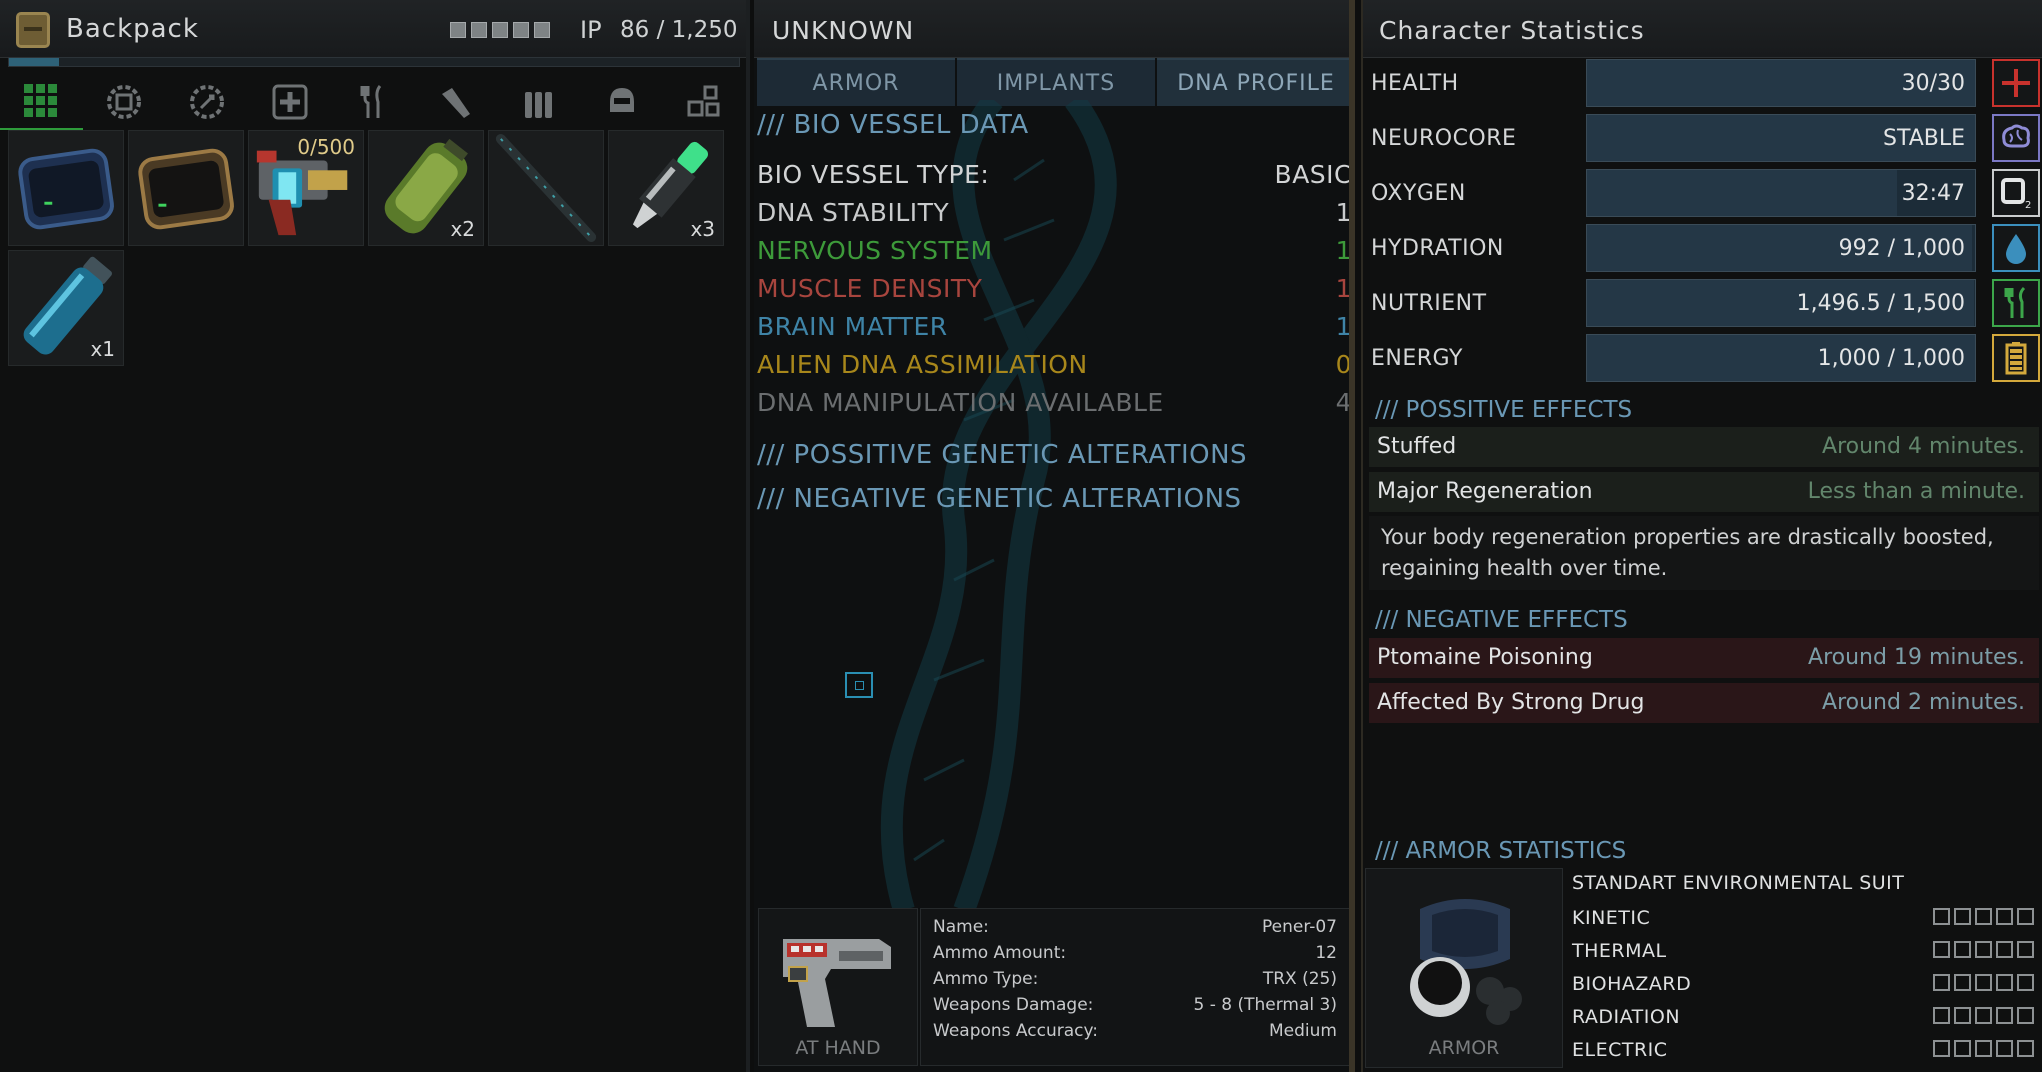 This screenshot has width=2042, height=1072. Describe the element at coordinates (1253, 82) in the screenshot. I see `tab-dna-profile: DNA PROFILE` at that location.